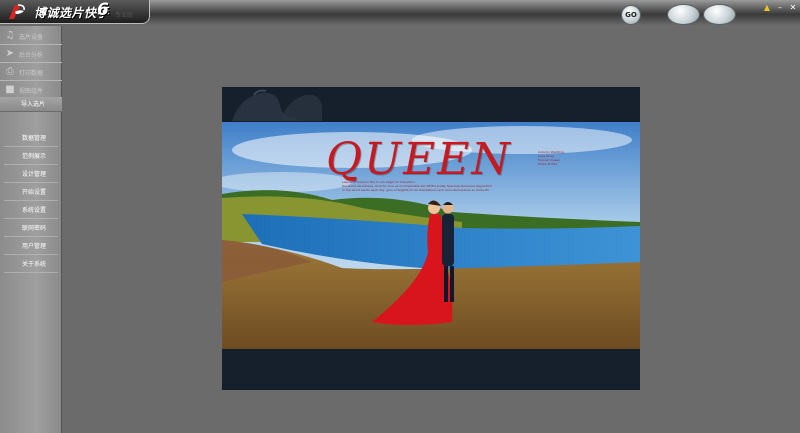  I want to click on sidebar-item-device: ♫ 选片设备, so click(31, 36).